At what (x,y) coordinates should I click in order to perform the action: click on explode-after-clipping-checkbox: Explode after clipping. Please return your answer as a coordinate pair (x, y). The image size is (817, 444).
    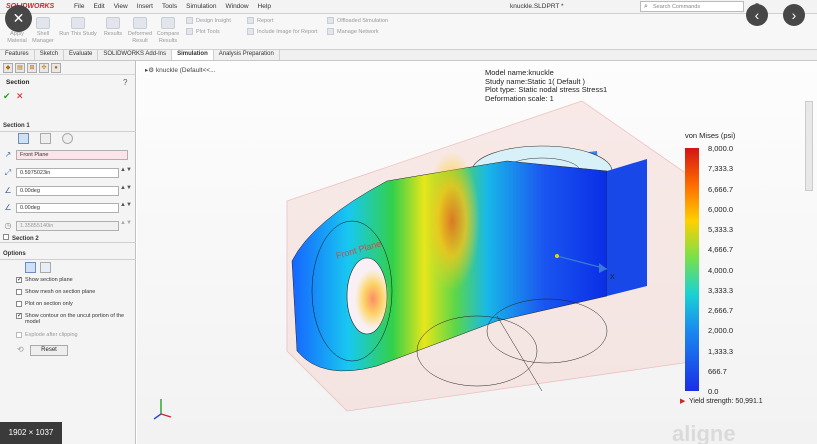
    Looking at the image, I should click on (47, 335).